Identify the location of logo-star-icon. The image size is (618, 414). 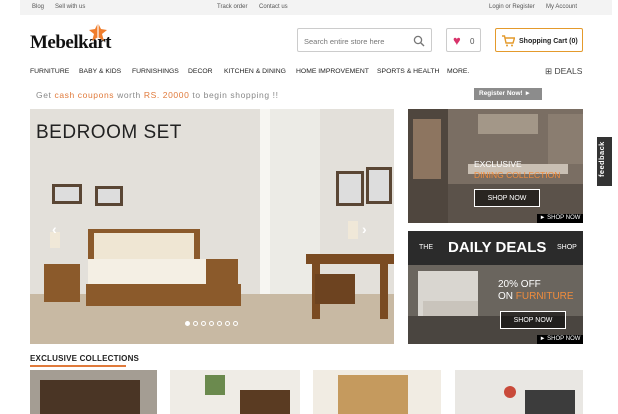
(98, 32).